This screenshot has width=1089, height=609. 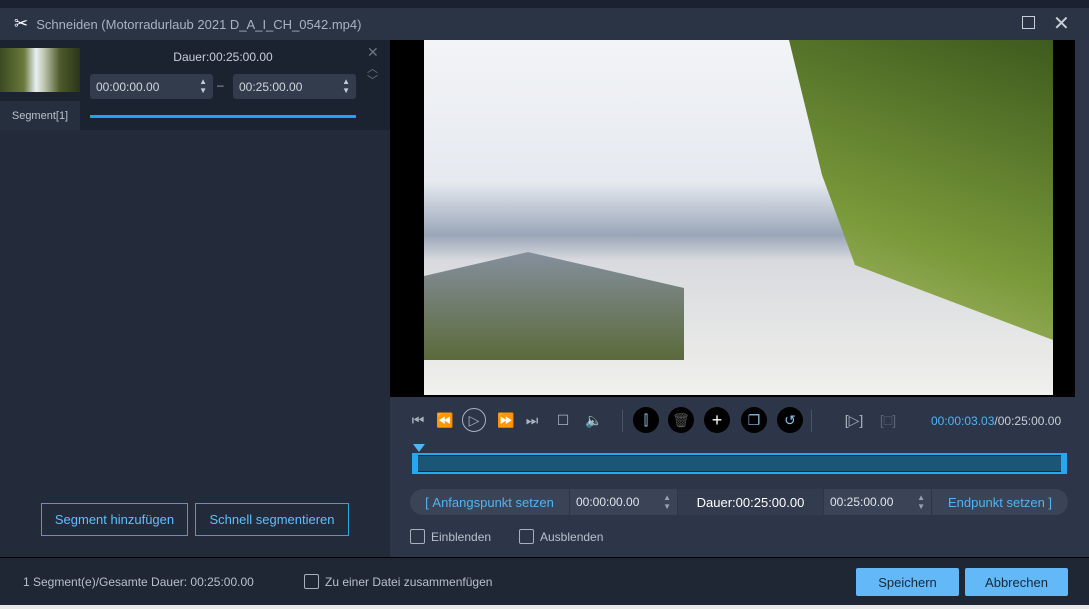 What do you see at coordinates (963, 421) in the screenshot?
I see `current-time: 00:00:03.03` at bounding box center [963, 421].